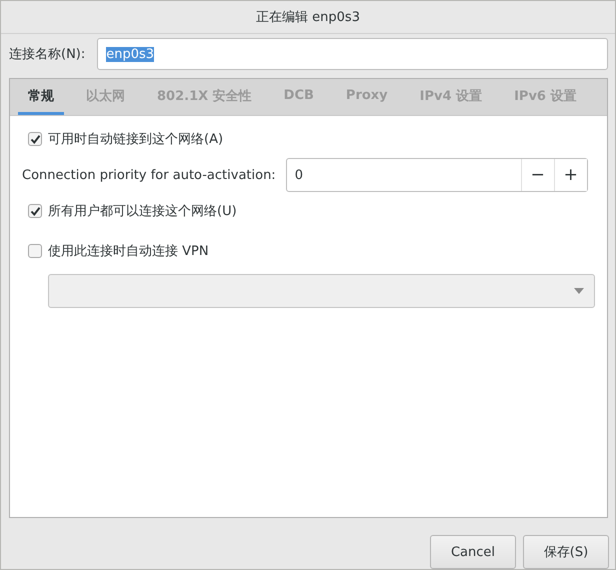  What do you see at coordinates (308, 17) in the screenshot?
I see `window-title: 正在编辑 enp0s3` at bounding box center [308, 17].